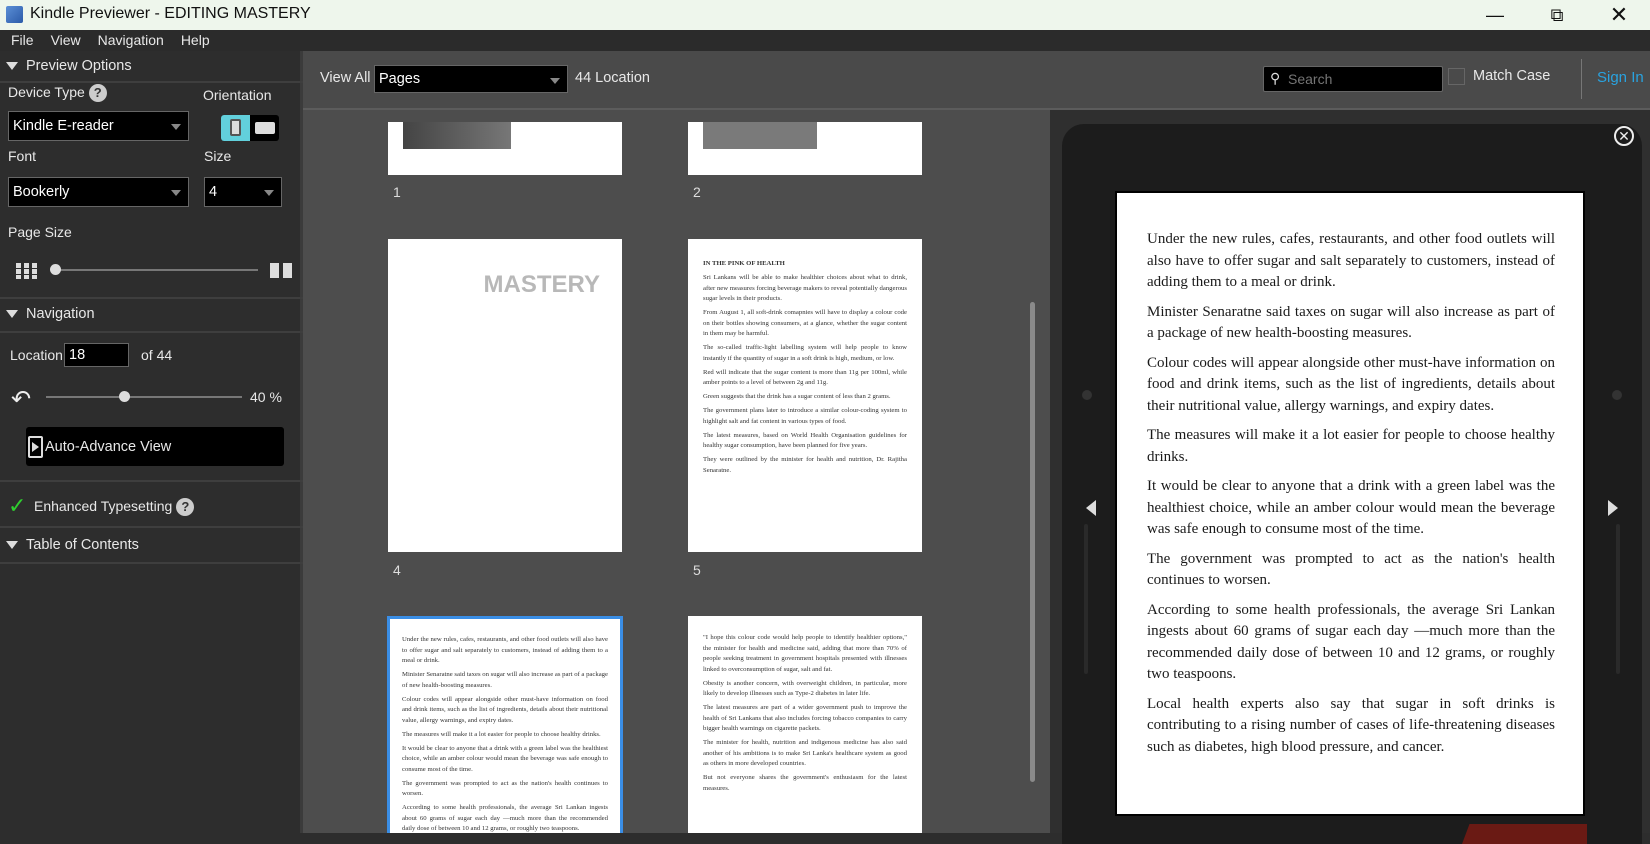  What do you see at coordinates (35, 446) in the screenshot?
I see `play-icon` at bounding box center [35, 446].